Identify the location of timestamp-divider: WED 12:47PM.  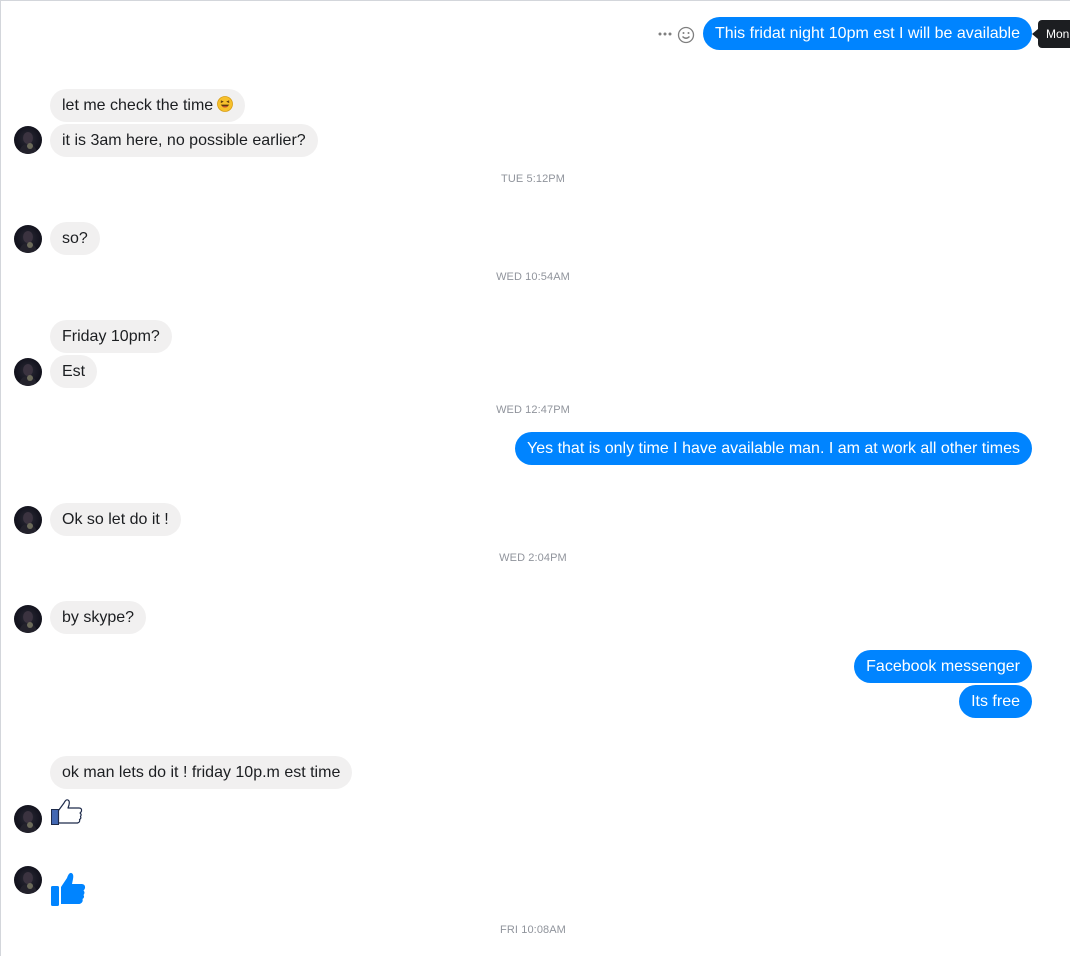
(533, 410).